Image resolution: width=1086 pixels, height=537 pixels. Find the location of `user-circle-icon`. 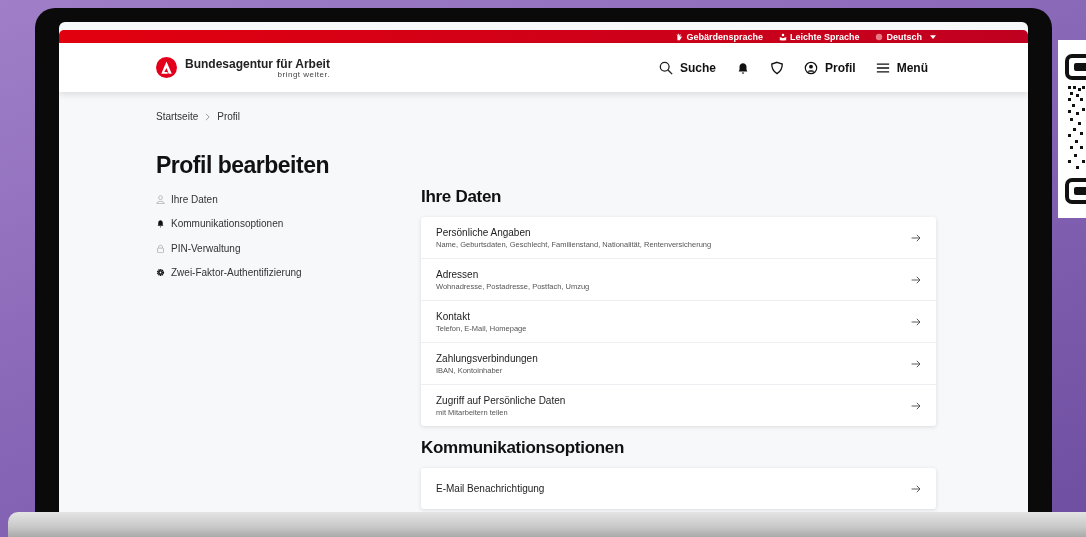

user-circle-icon is located at coordinates (811, 67).